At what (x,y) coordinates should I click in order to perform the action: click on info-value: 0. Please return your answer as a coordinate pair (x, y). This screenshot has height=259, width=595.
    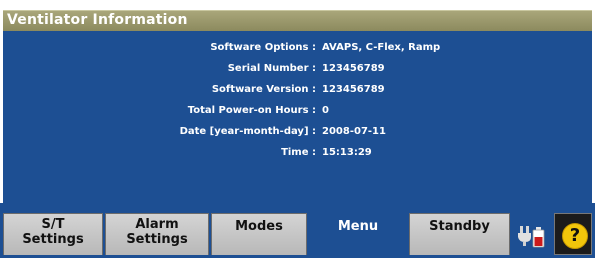
    Looking at the image, I should click on (325, 110).